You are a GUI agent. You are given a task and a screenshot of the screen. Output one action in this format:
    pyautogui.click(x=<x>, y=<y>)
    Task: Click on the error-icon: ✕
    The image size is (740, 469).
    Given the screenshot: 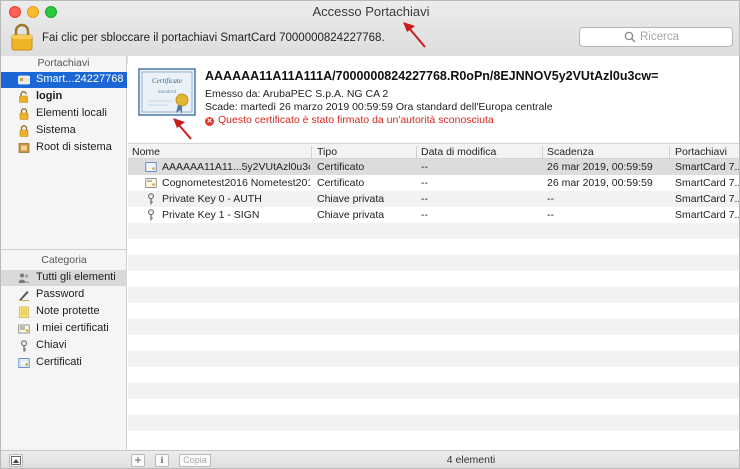 What is the action you would take?
    pyautogui.click(x=209, y=121)
    